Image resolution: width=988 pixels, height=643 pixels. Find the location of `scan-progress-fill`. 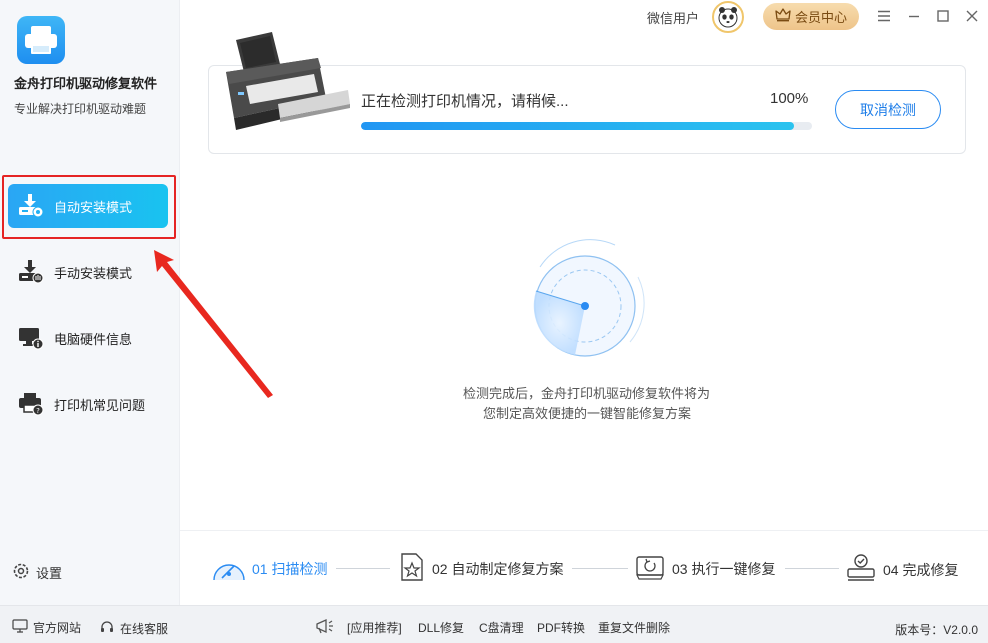

scan-progress-fill is located at coordinates (577, 126).